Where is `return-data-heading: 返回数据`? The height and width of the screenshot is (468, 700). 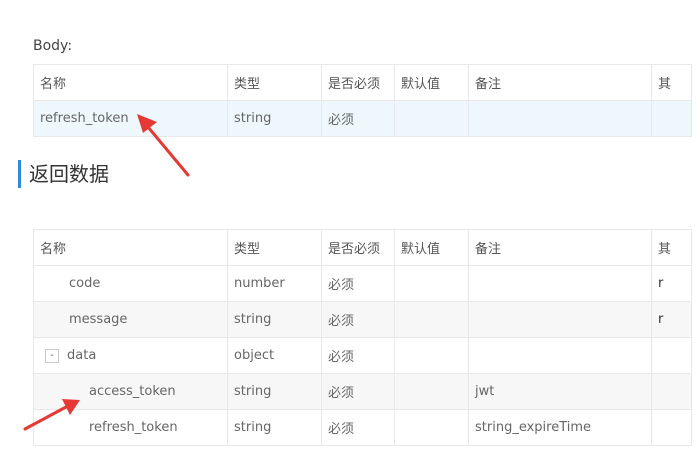
return-data-heading: 返回数据 is located at coordinates (63, 174).